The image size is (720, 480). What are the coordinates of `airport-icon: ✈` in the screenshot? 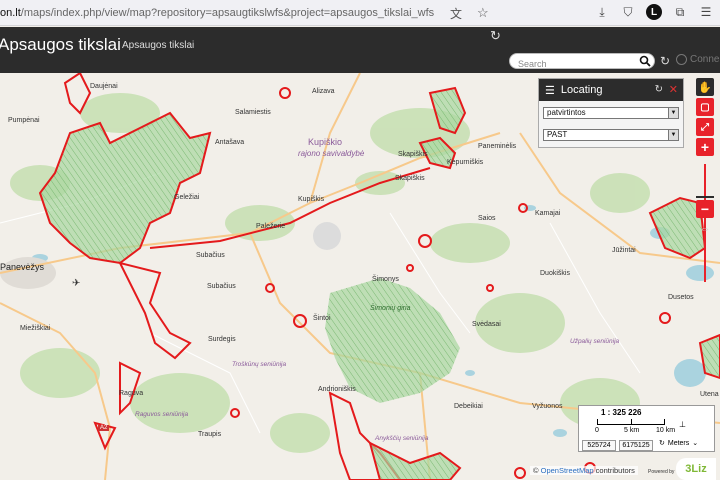 It's located at (76, 283).